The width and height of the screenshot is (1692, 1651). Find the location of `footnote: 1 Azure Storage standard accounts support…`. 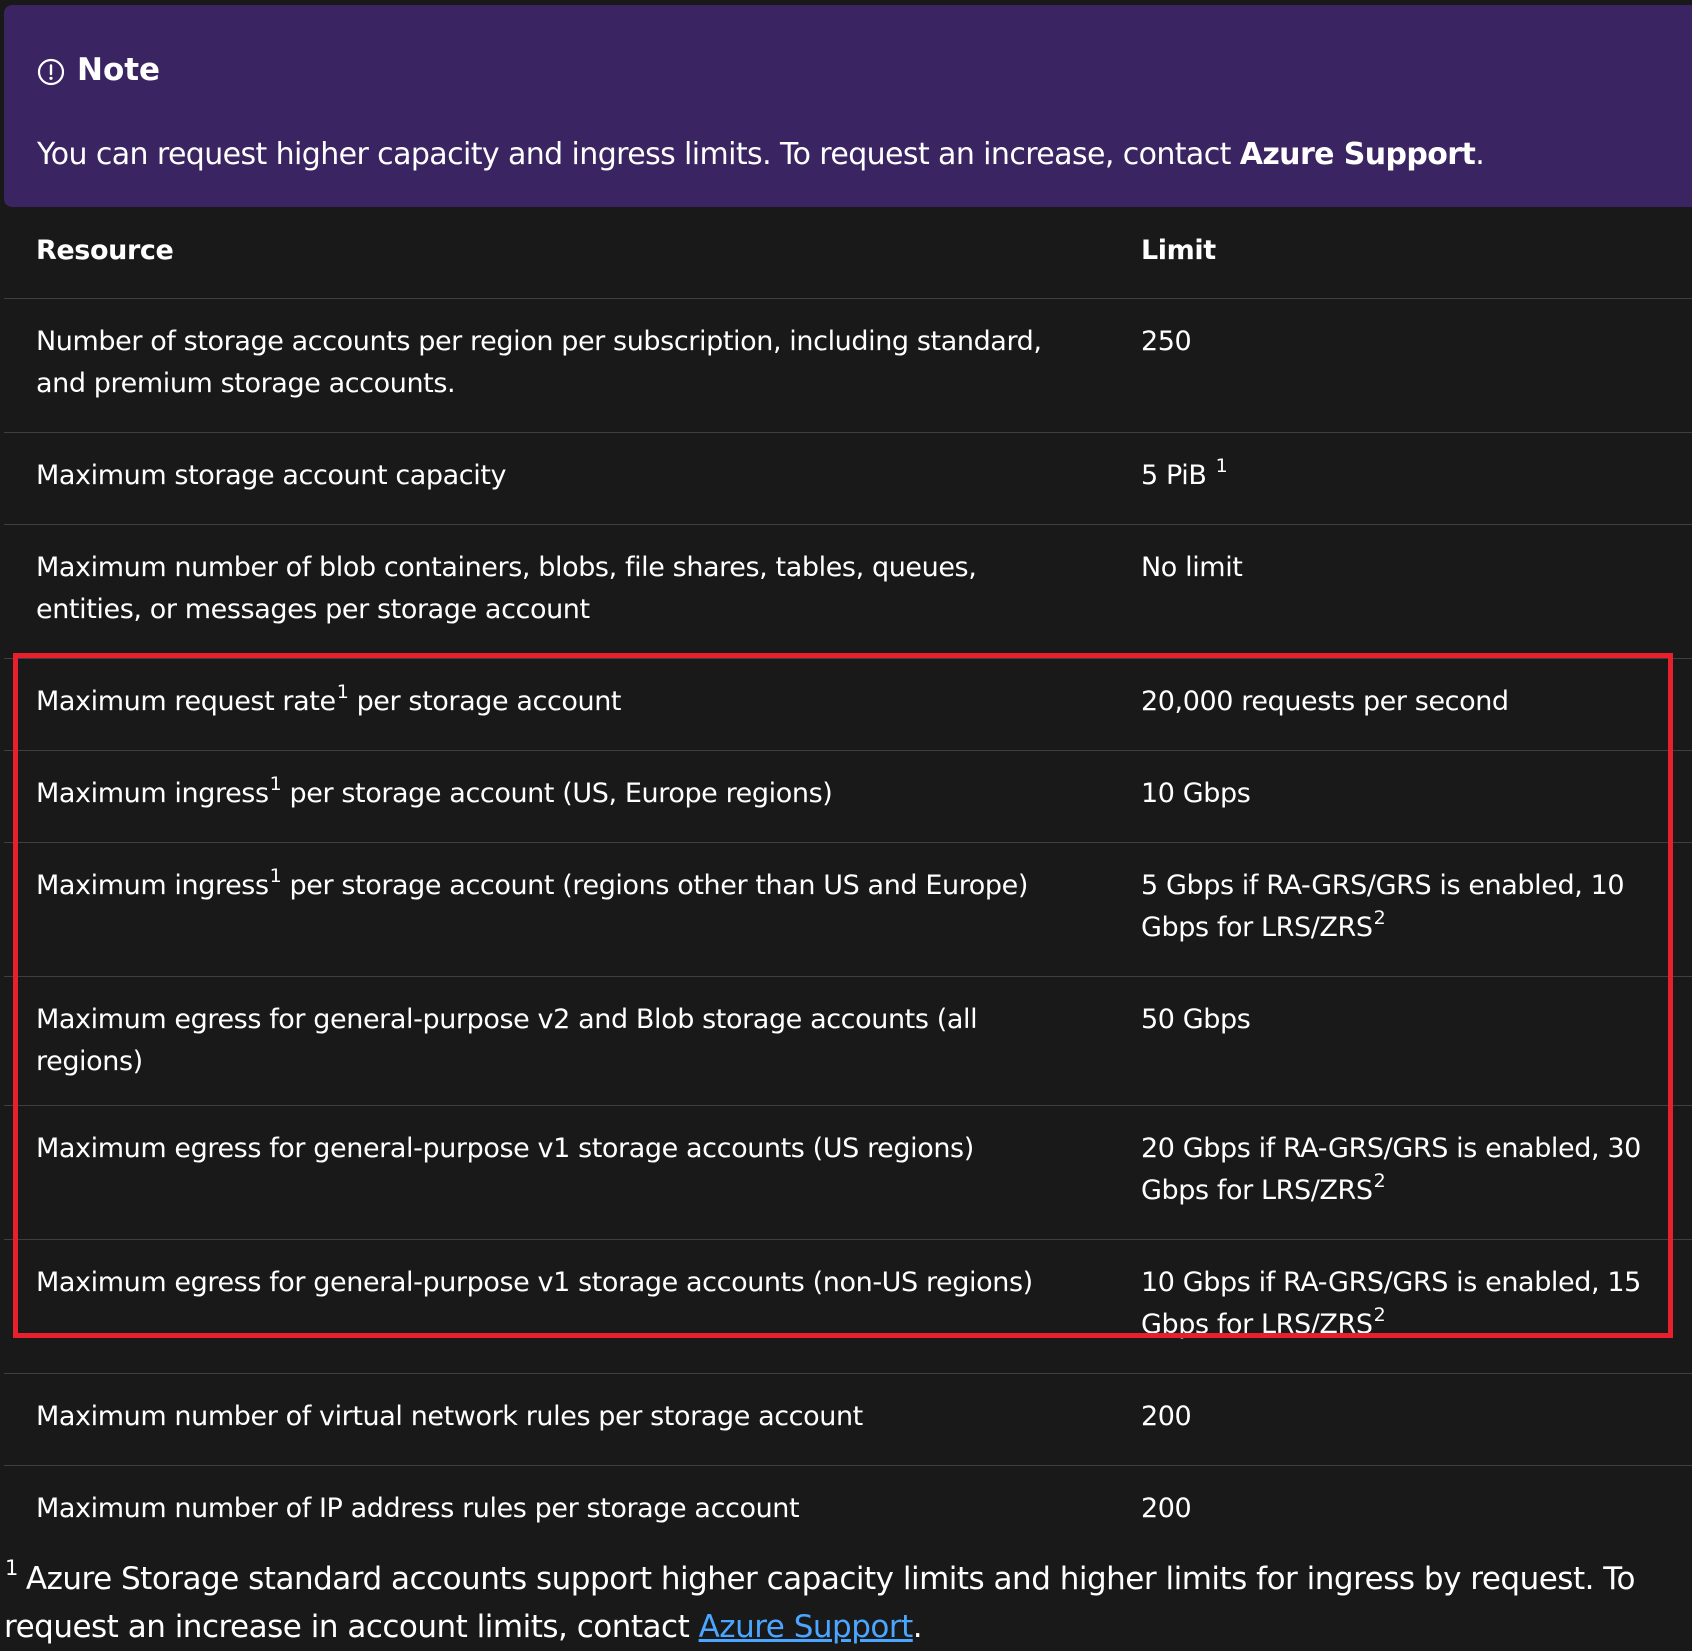

footnote: 1 Azure Storage standard accounts support… is located at coordinates (848, 1603).